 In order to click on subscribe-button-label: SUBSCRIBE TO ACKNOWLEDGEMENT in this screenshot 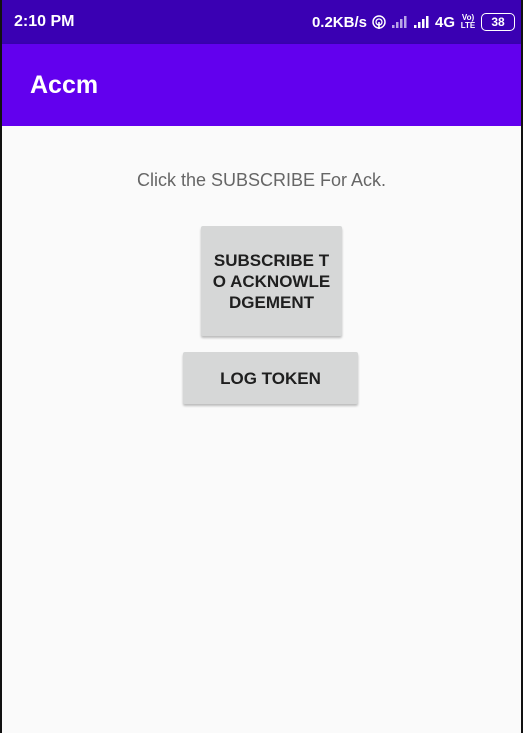, I will do `click(271, 281)`.